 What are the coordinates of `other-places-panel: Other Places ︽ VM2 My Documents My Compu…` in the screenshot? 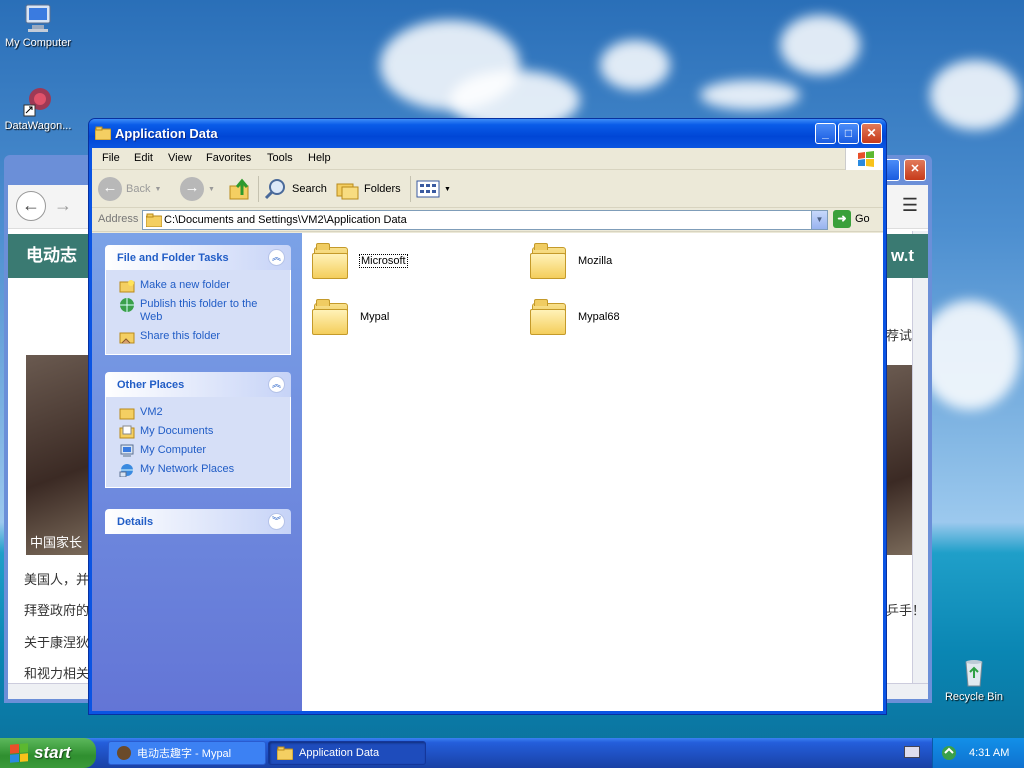 It's located at (198, 430).